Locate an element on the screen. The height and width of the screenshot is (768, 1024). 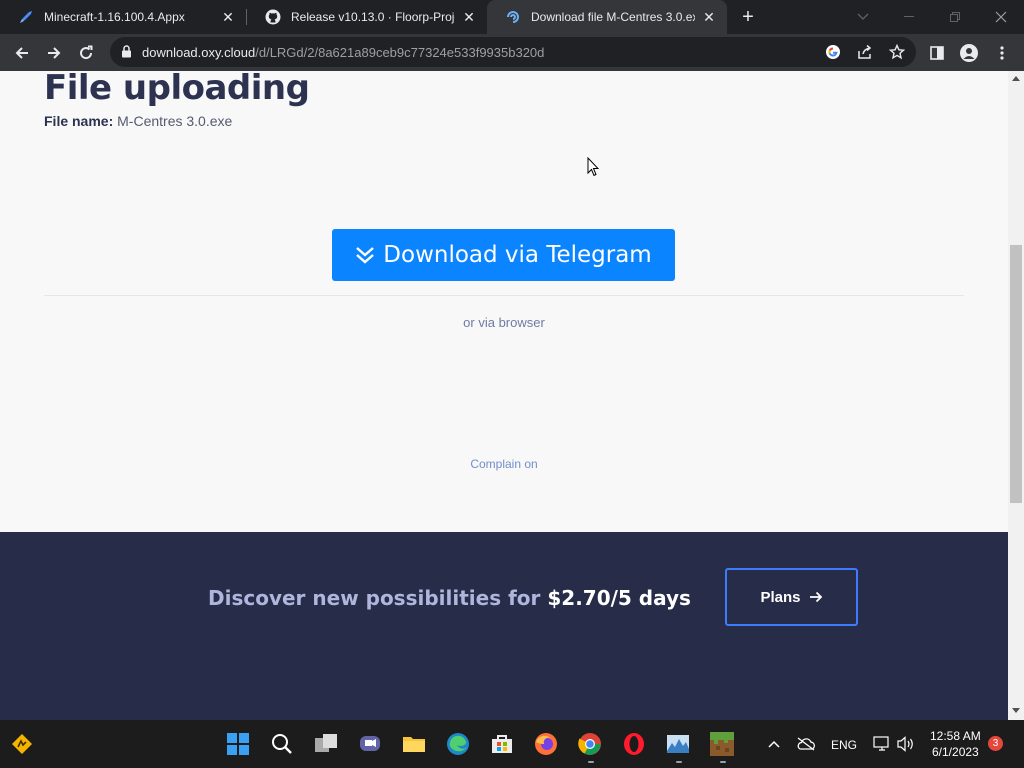
share-icon is located at coordinates (865, 54).